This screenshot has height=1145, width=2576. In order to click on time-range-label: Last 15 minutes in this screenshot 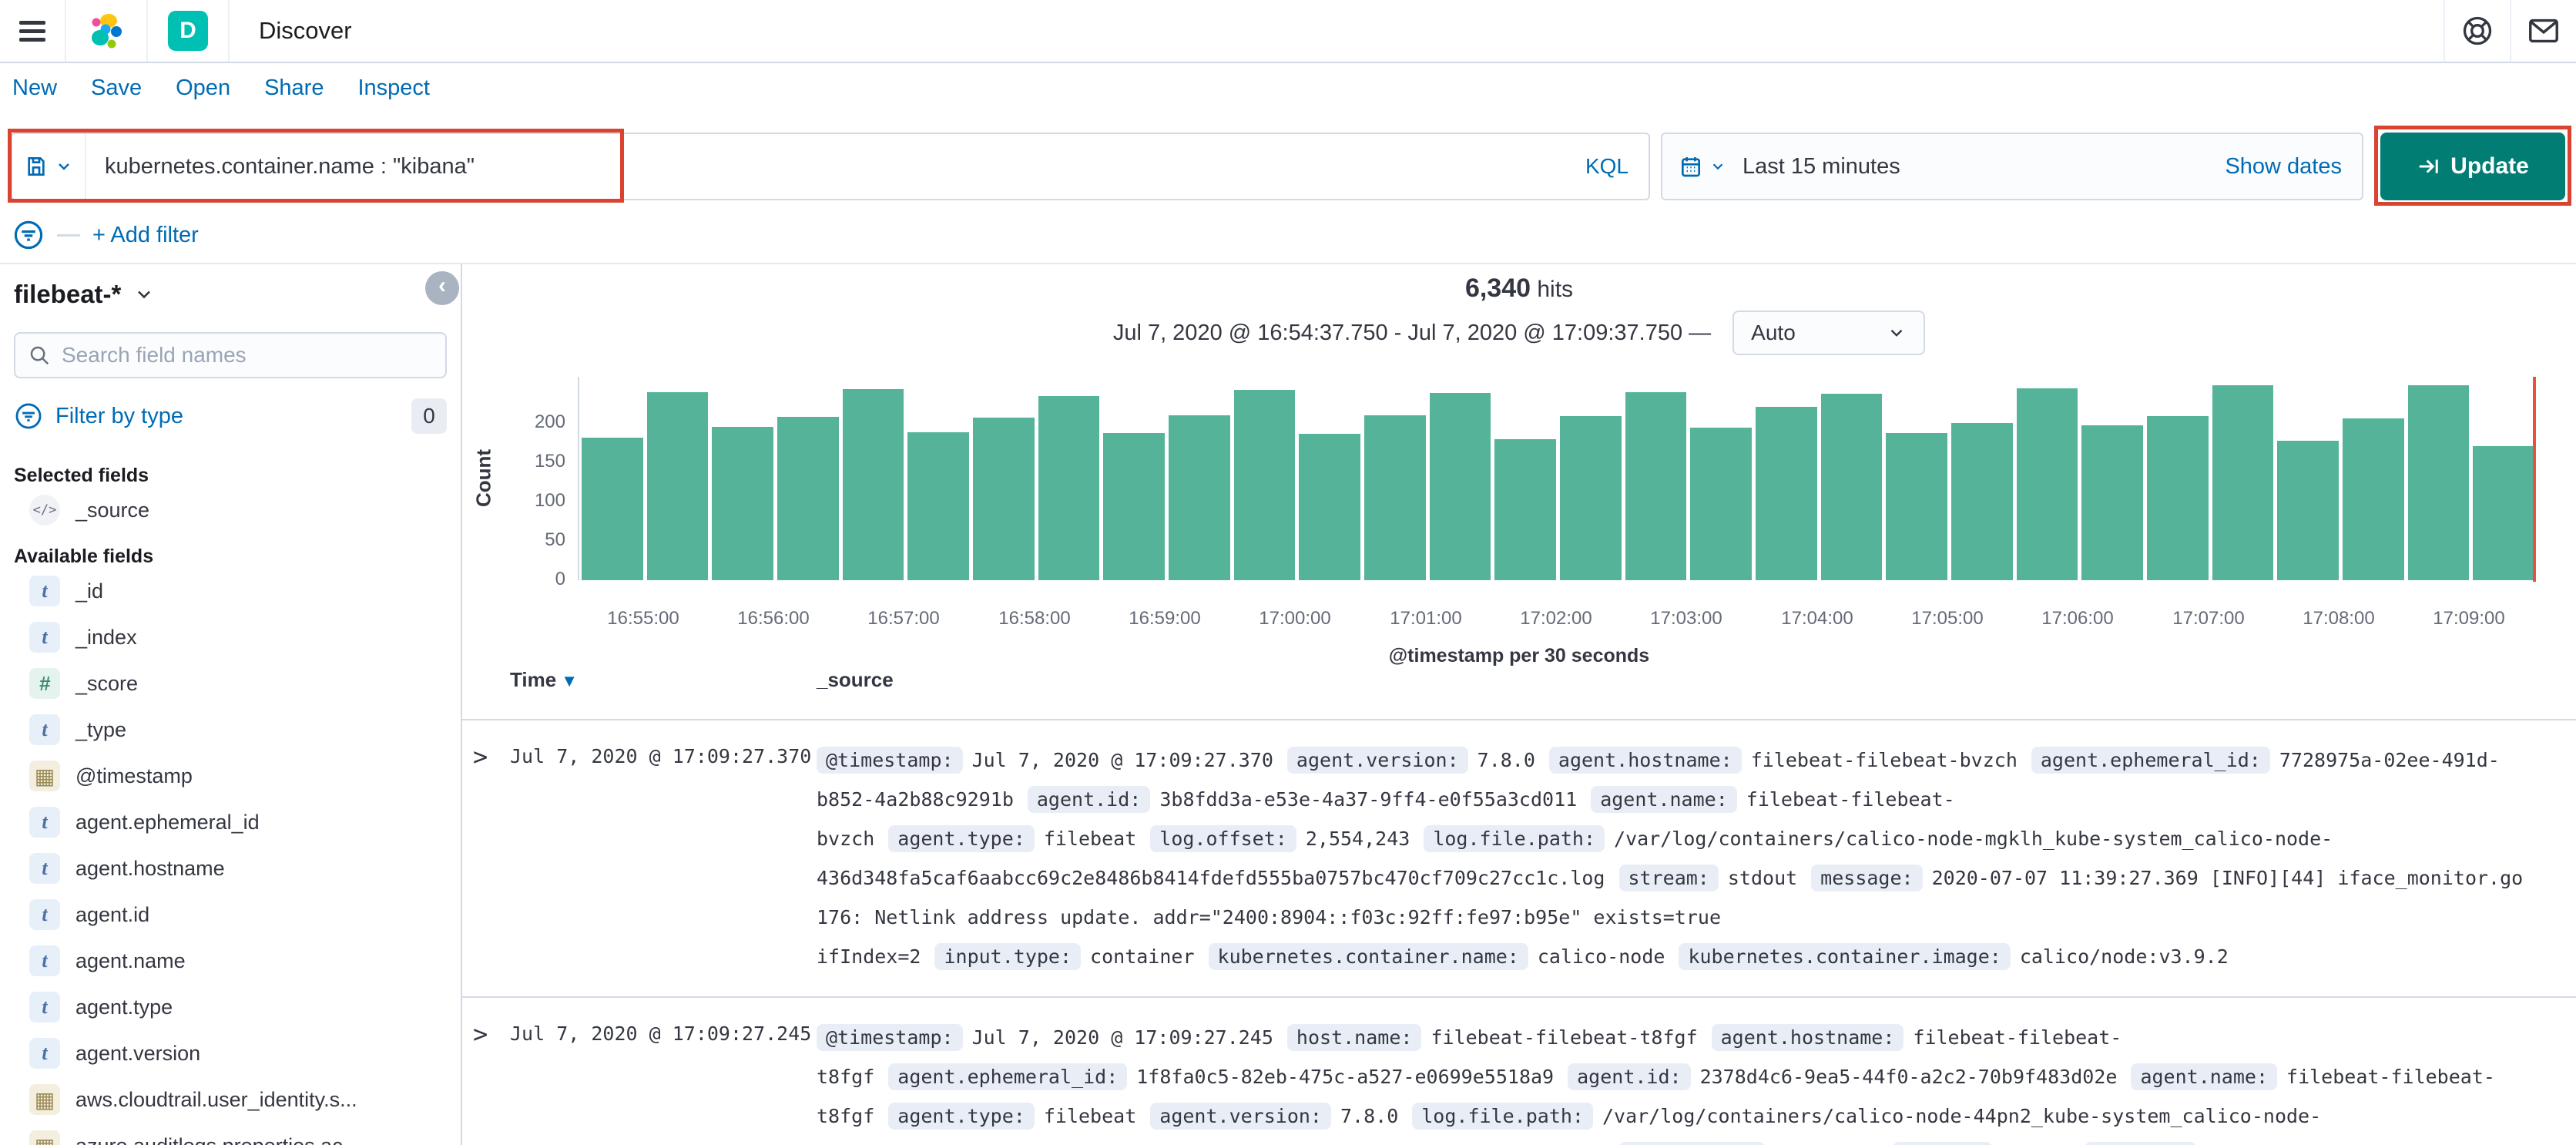, I will do `click(1973, 167)`.